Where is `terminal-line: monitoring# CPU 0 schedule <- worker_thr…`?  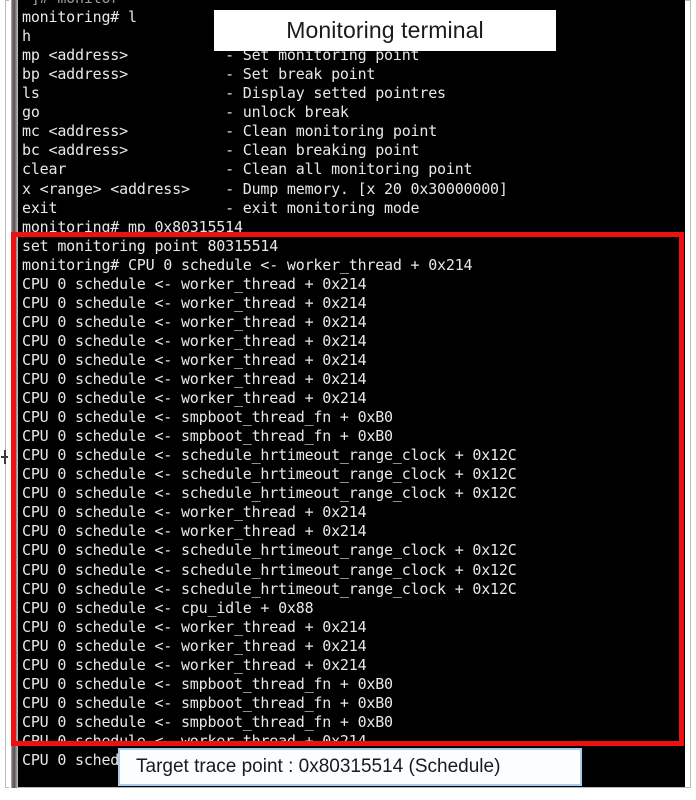
terminal-line: monitoring# CPU 0 schedule <- worker_thr… is located at coordinates (247, 264).